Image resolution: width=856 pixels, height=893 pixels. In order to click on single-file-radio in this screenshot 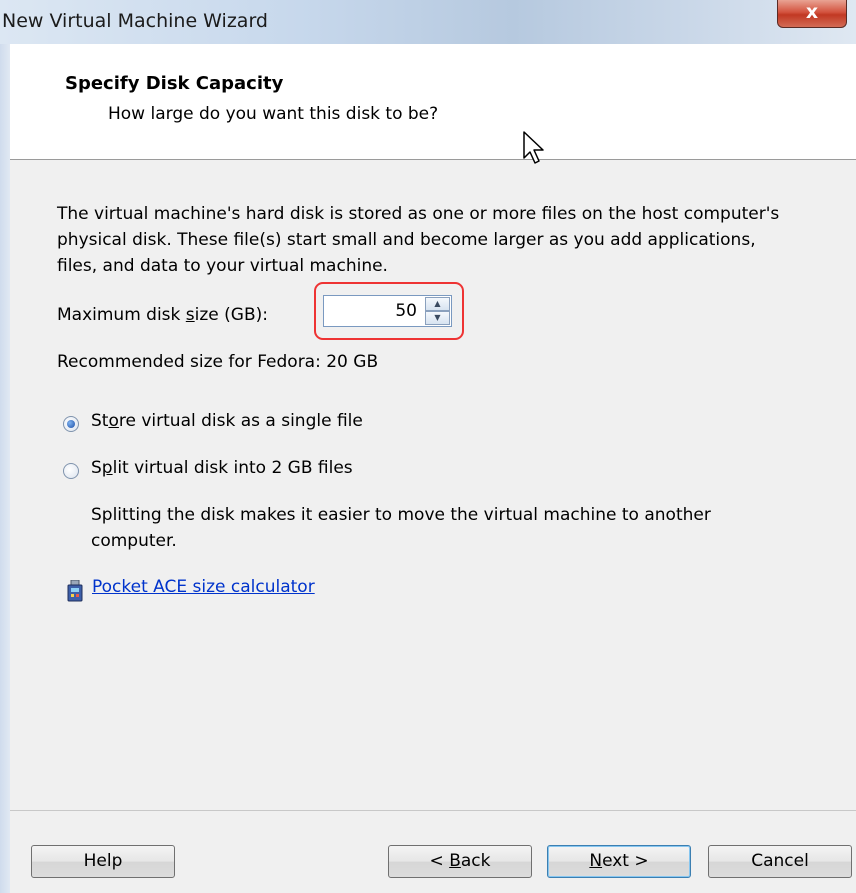, I will do `click(71, 424)`.